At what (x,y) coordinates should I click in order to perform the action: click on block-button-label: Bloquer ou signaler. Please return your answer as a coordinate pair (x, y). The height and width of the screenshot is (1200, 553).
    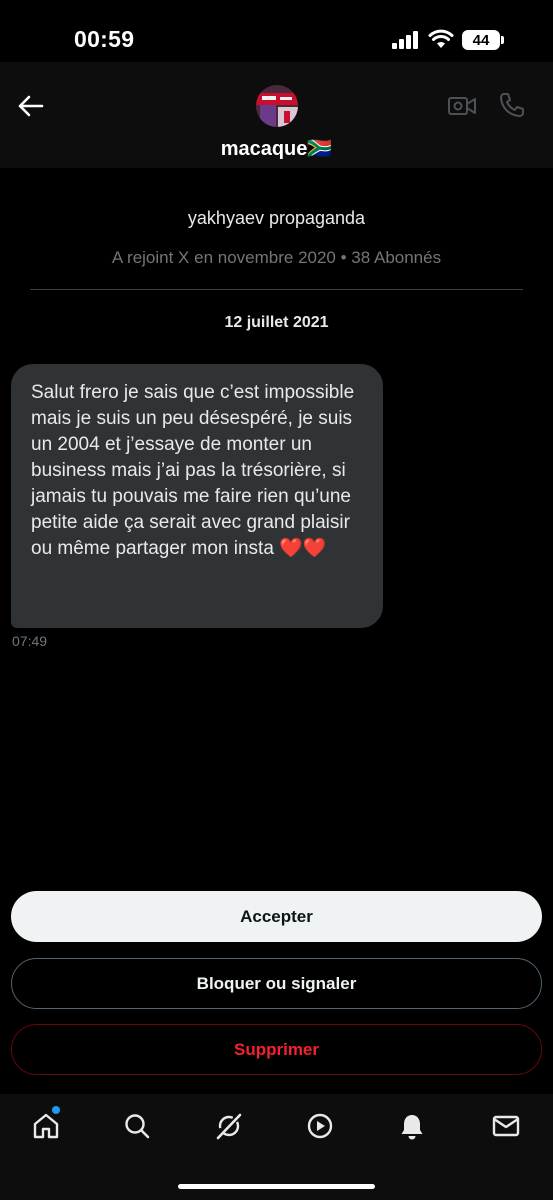
    Looking at the image, I should click on (276, 983).